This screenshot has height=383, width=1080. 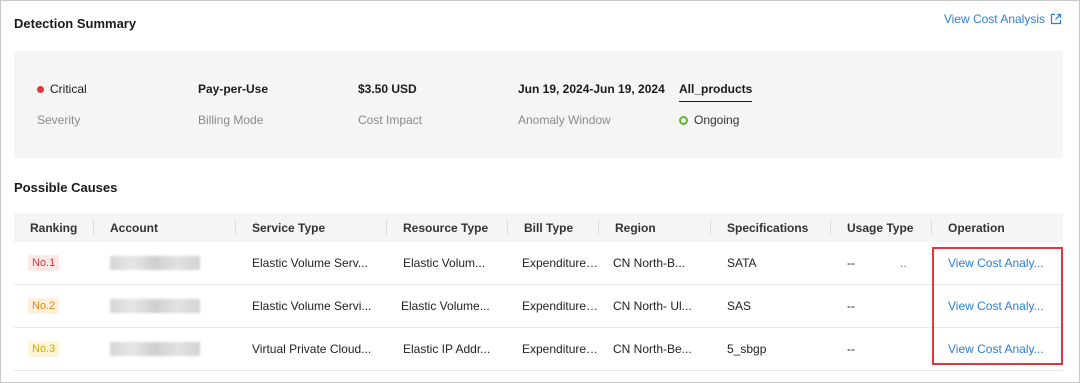 I want to click on status-badge: Ongoing, so click(x=709, y=120).